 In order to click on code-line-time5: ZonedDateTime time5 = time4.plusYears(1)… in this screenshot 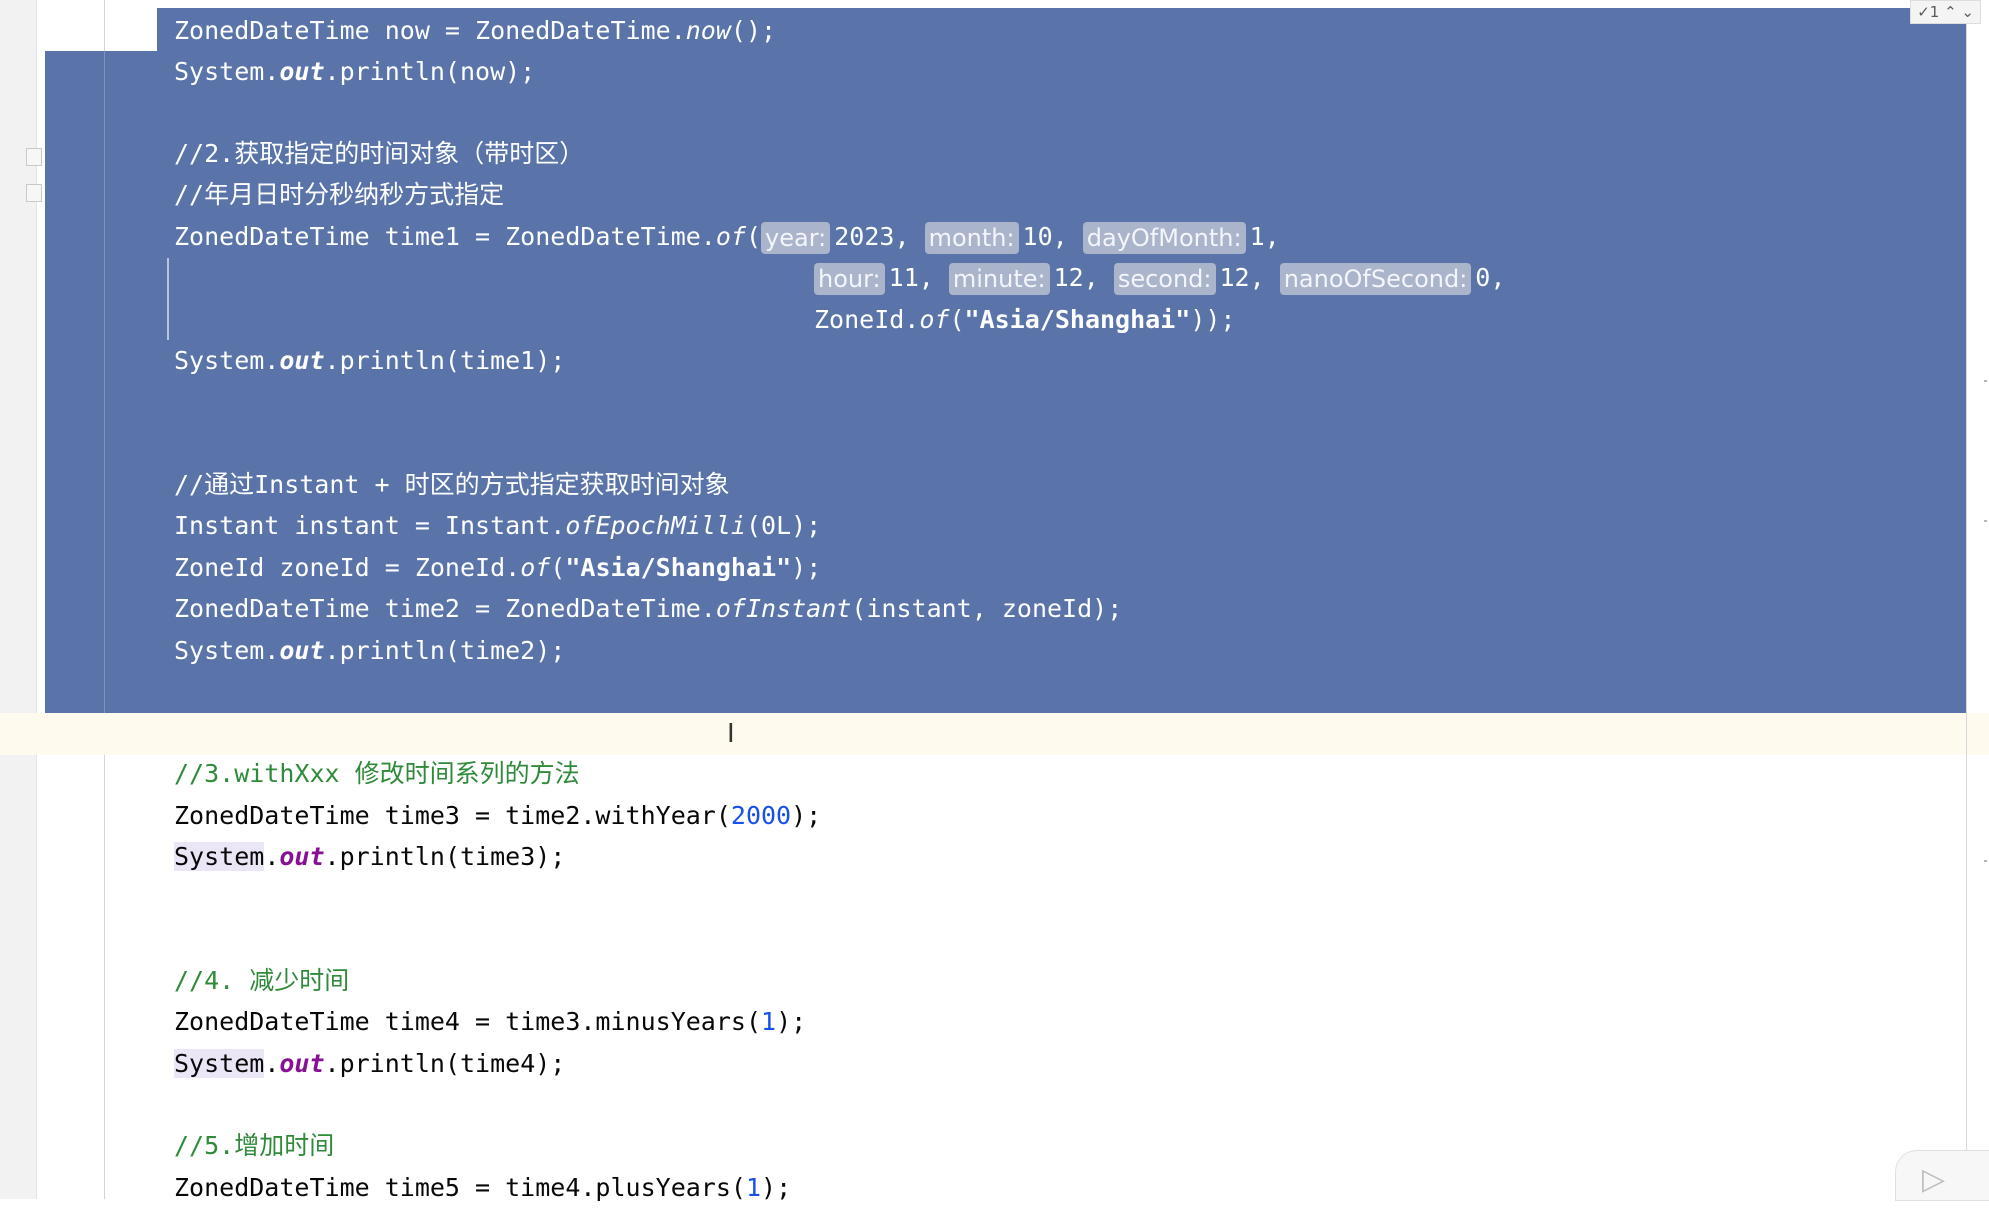, I will do `click(482, 1187)`.